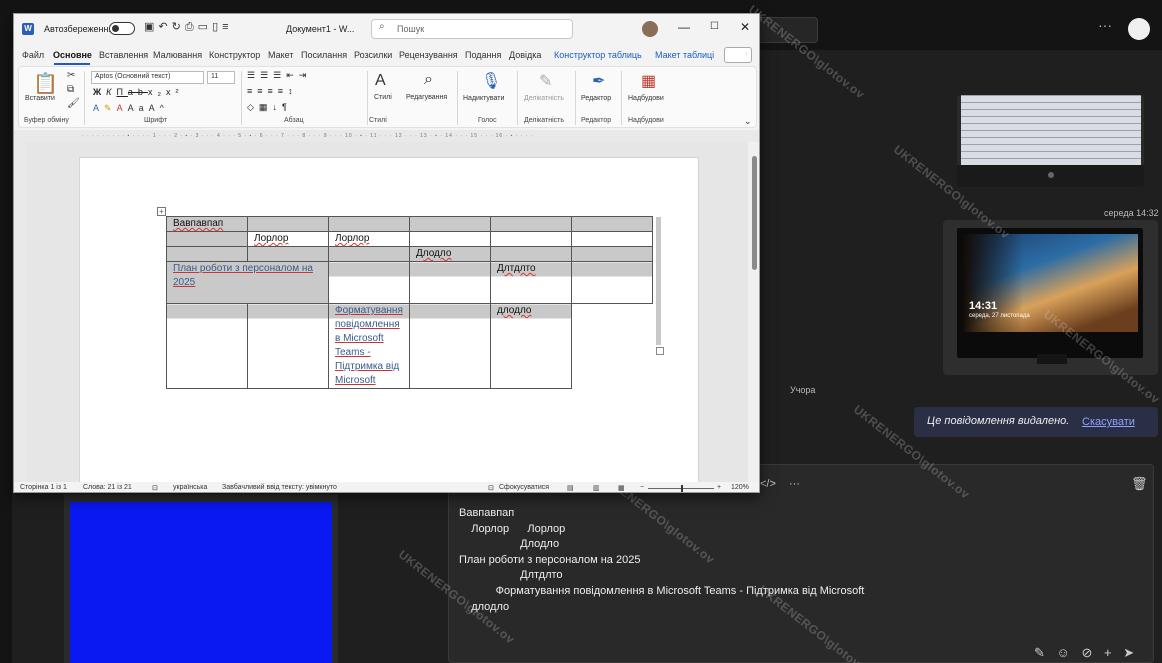 Image resolution: width=1162 pixels, height=663 pixels. Describe the element at coordinates (684, 55) in the screenshot. I see `tab-table-layout: Макет таблиці` at that location.